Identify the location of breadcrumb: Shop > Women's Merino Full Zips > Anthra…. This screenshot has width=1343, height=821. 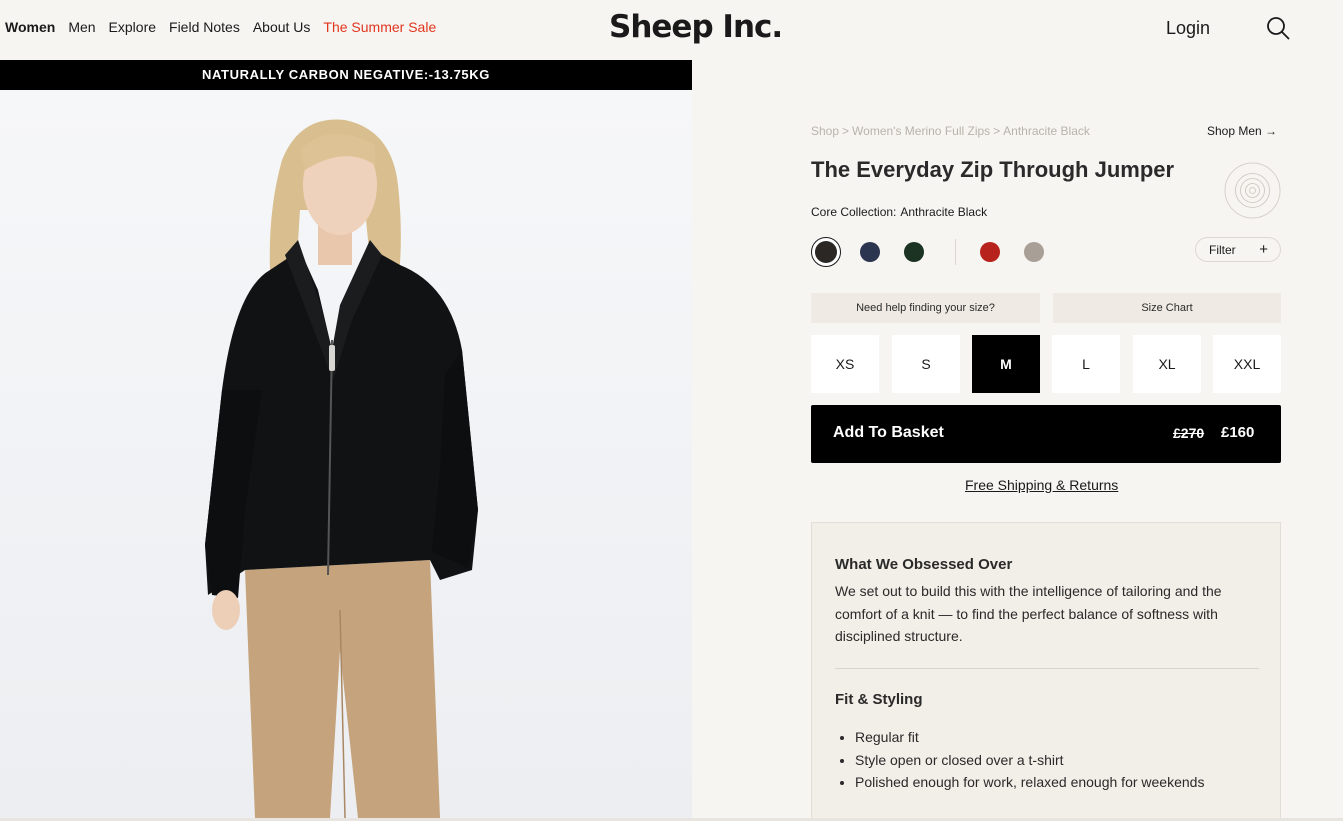
(950, 131).